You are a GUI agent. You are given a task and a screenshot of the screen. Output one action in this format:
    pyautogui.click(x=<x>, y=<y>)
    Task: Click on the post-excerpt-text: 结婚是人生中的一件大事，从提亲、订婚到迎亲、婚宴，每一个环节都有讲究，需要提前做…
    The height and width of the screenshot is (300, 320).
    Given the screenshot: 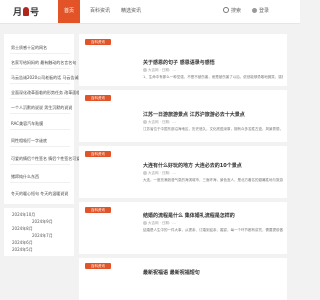 What is the action you would take?
    pyautogui.click(x=213, y=230)
    